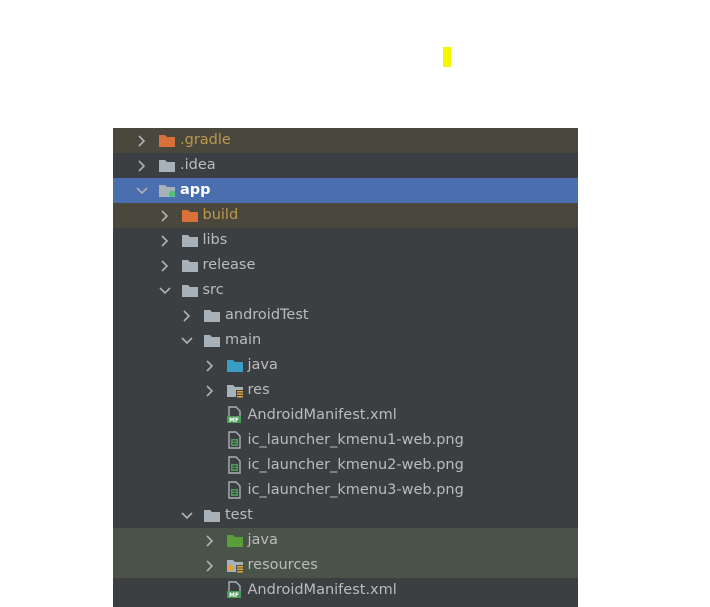 This screenshot has height=607, width=710. Describe the element at coordinates (345, 215) in the screenshot. I see `tree-item-build: build` at that location.